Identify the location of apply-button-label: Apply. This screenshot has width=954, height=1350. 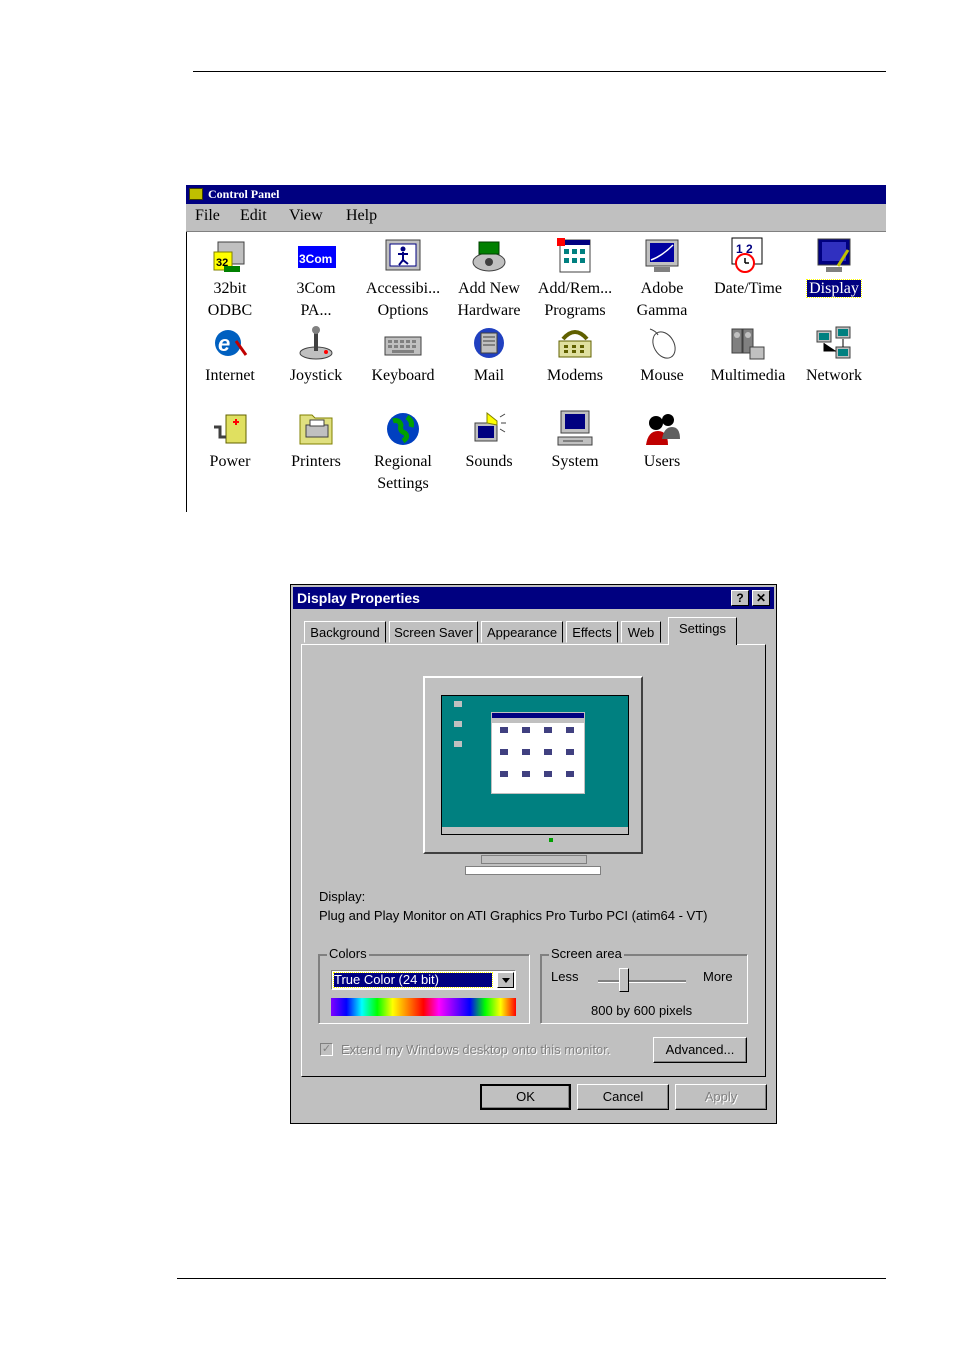
(721, 1096).